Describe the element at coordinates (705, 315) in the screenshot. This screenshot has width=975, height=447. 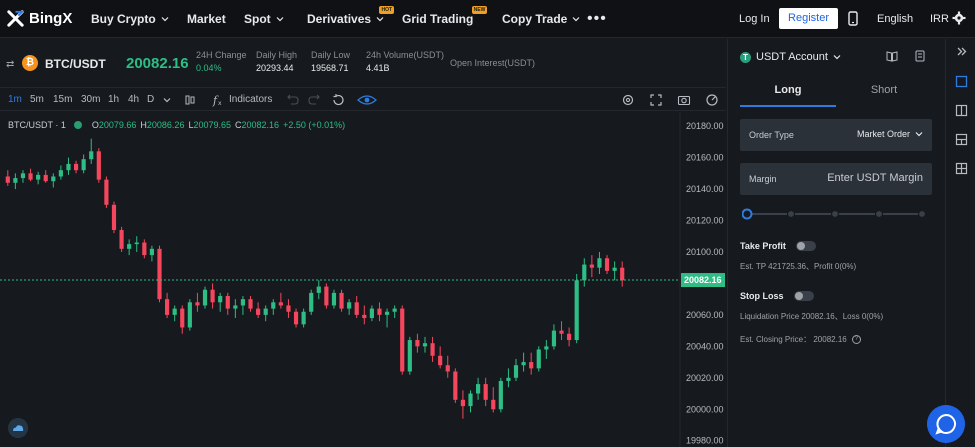
I see `y-tick-label: 20060.00` at that location.